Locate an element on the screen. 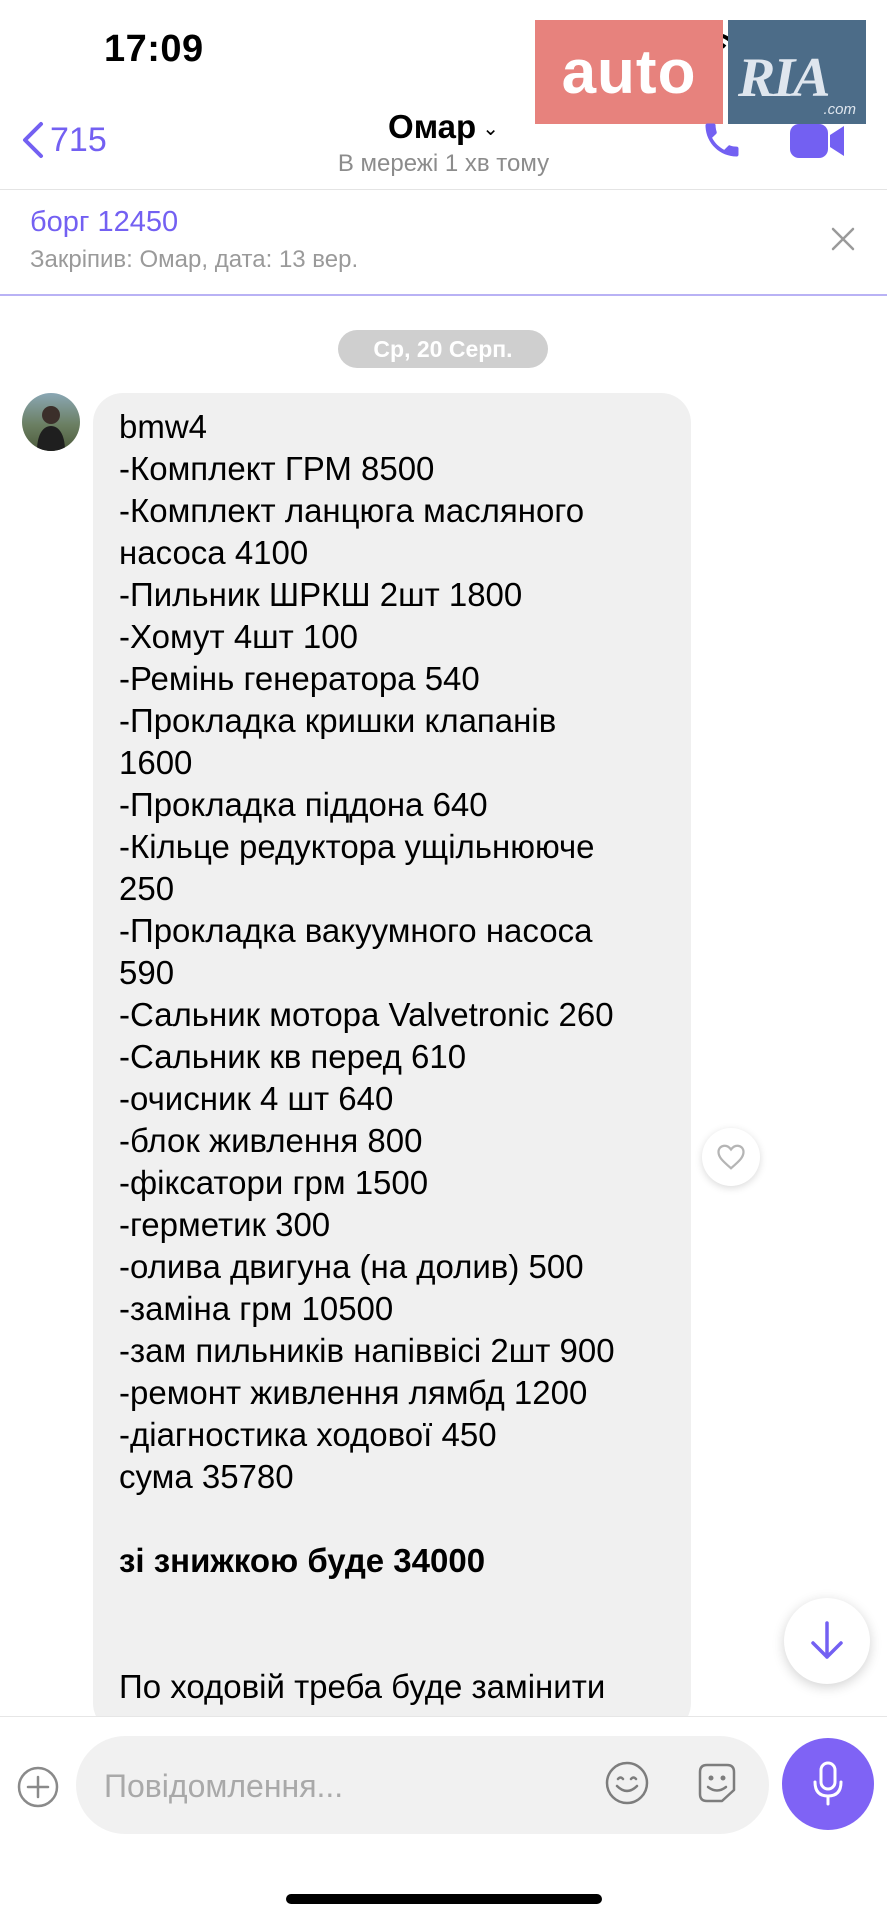  contact-status: В мережі 1 хв тому is located at coordinates (443, 163).